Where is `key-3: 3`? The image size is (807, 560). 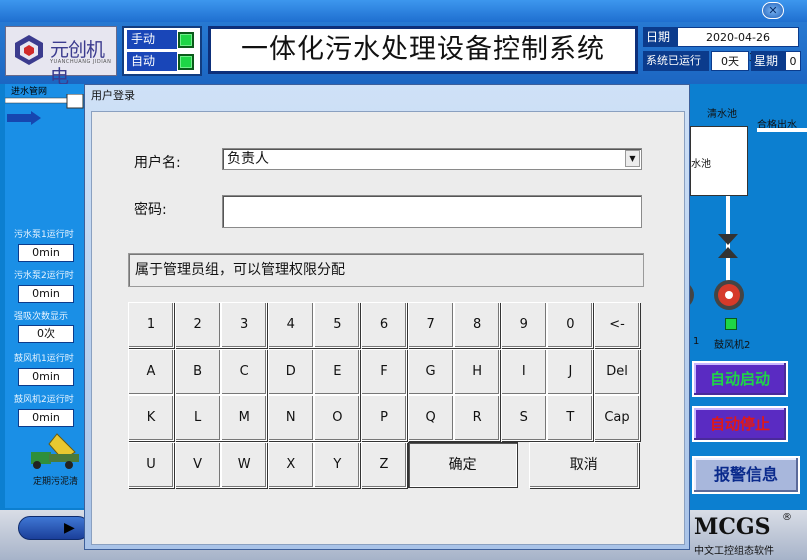 key-3: 3 is located at coordinates (244, 325).